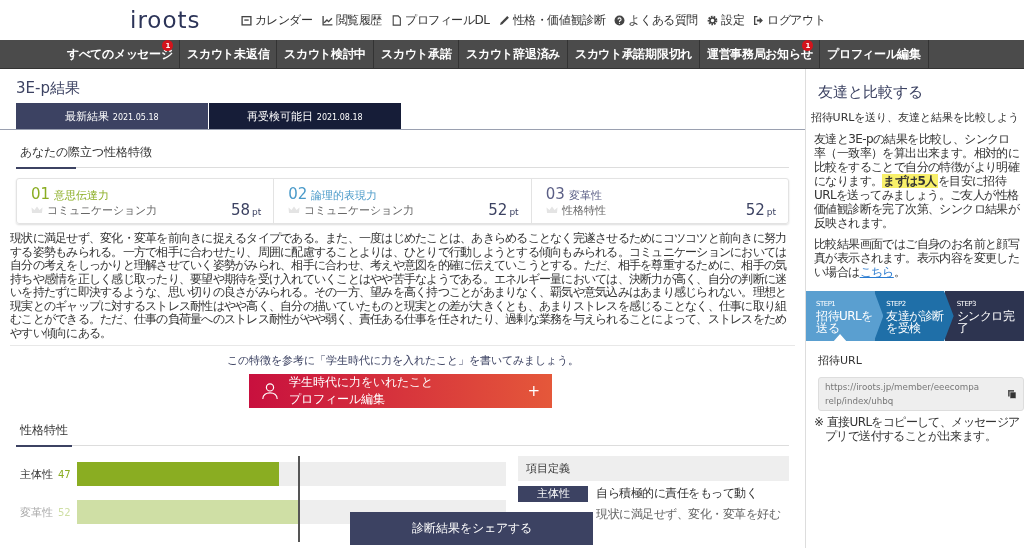 The height and width of the screenshot is (548, 1024). What do you see at coordinates (915, 117) in the screenshot?
I see `sidebar-subtitle: 招待URLを送り、友達と結果を比較しよう` at bounding box center [915, 117].